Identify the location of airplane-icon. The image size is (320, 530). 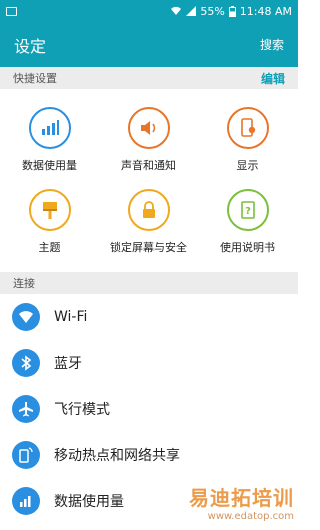
(26, 409).